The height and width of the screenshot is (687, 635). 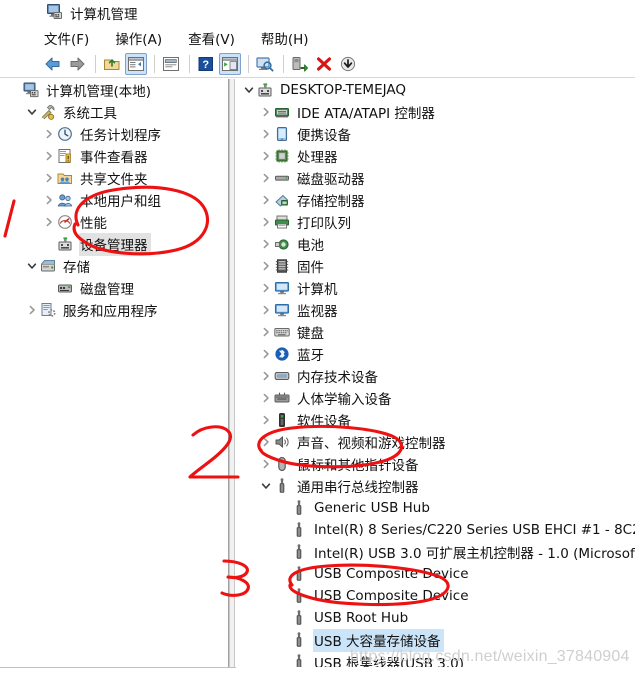 I want to click on console-tree-item-row: 性能, so click(x=114, y=222).